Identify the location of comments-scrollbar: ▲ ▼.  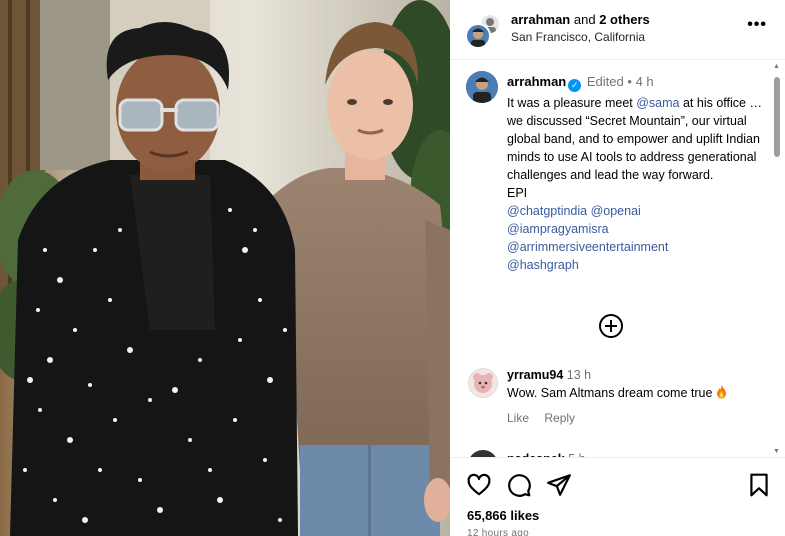
(777, 259).